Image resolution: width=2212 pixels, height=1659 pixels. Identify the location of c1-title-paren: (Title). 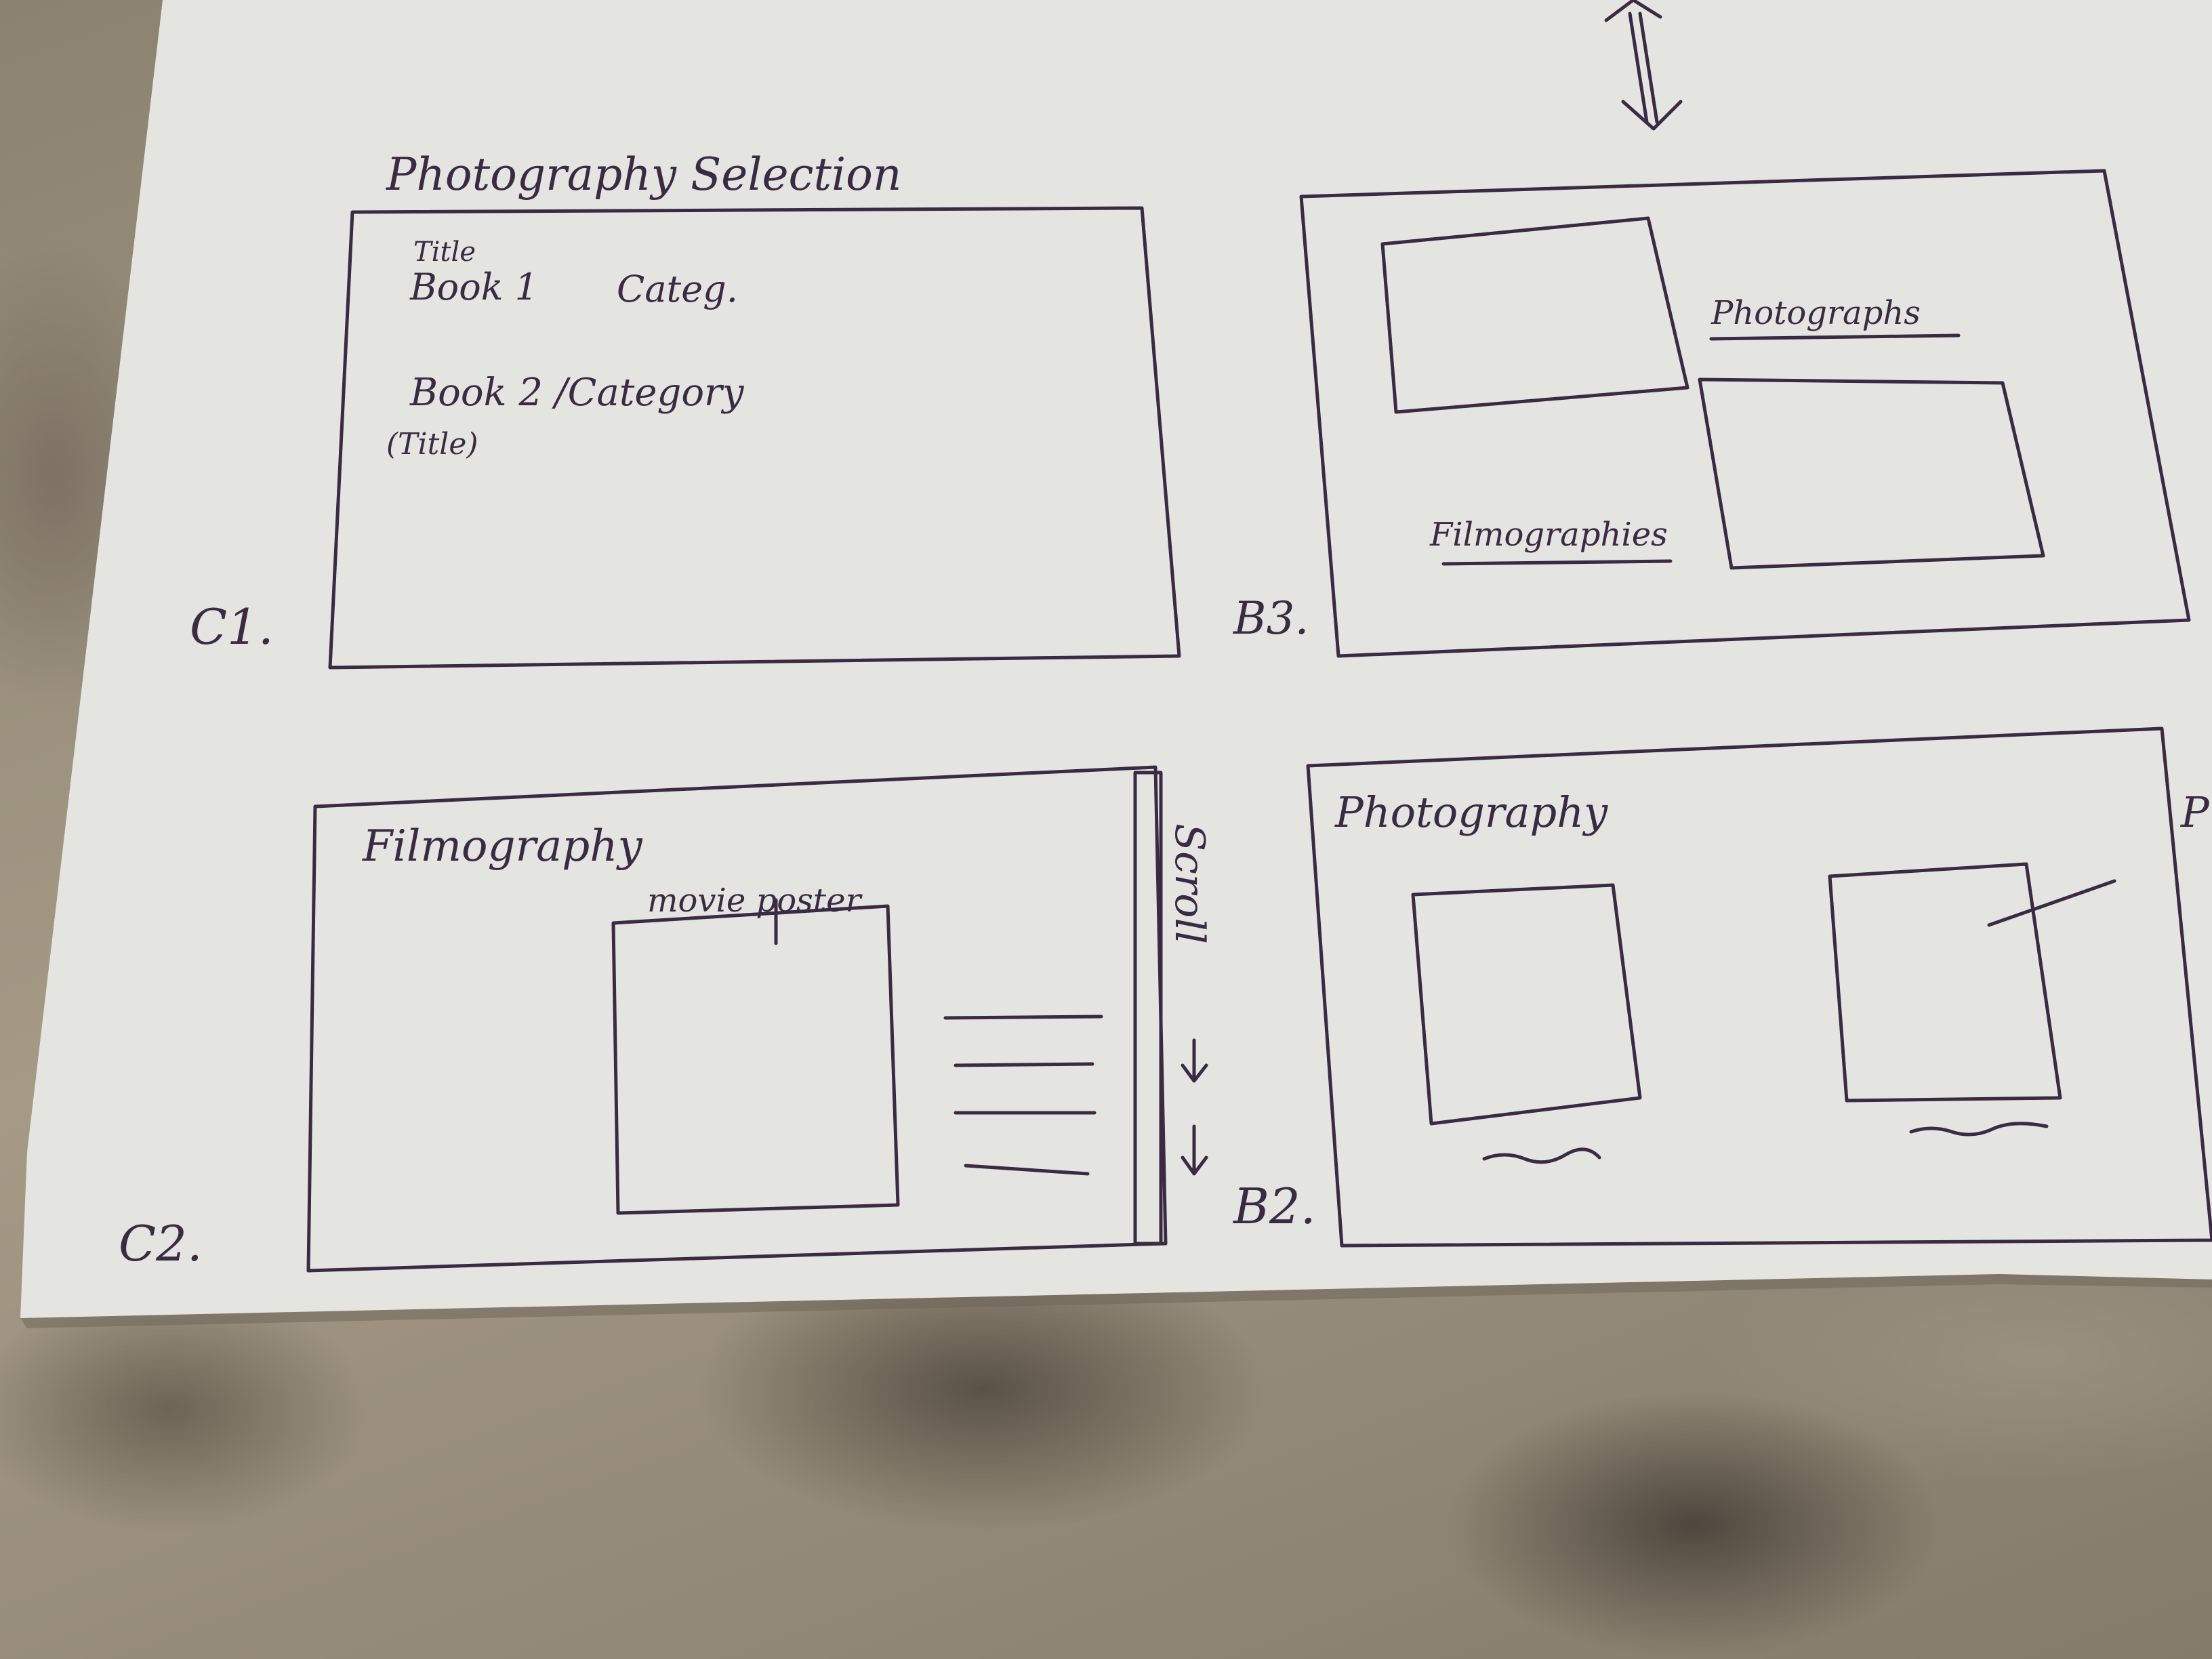
(432, 444).